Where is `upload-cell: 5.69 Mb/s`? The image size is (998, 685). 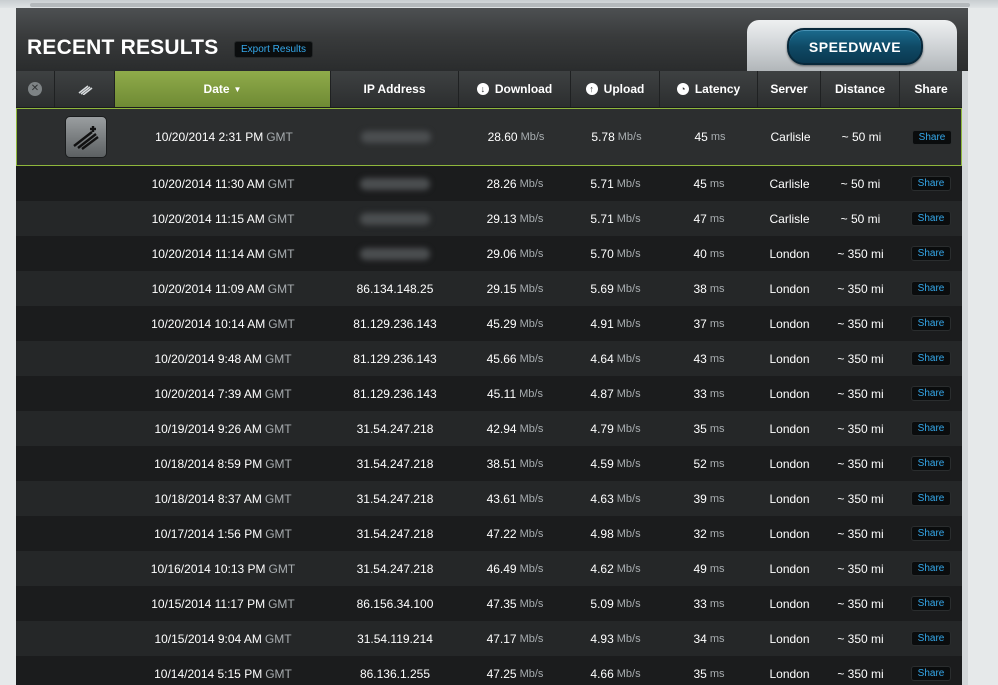 upload-cell: 5.69 Mb/s is located at coordinates (615, 288).